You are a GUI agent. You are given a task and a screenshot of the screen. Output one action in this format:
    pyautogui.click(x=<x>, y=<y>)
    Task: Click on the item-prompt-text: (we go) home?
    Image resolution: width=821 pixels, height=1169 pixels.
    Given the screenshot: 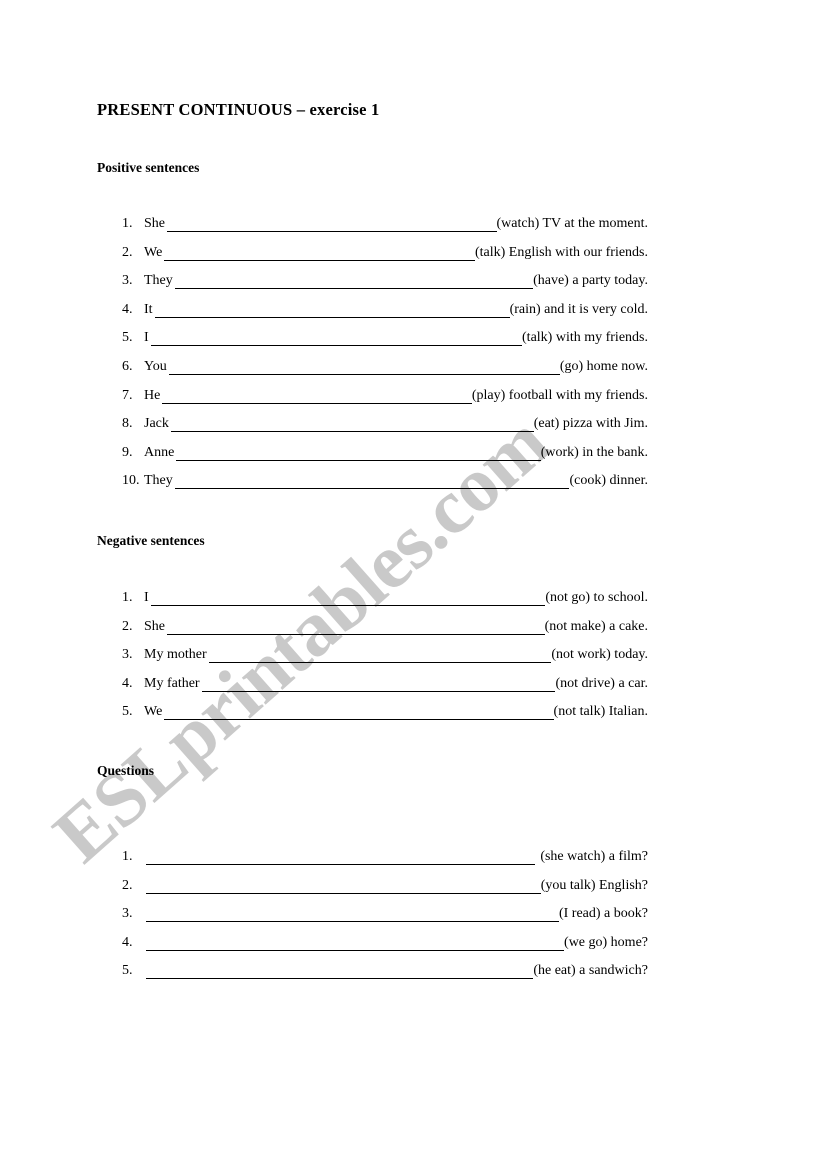 What is the action you would take?
    pyautogui.click(x=606, y=942)
    